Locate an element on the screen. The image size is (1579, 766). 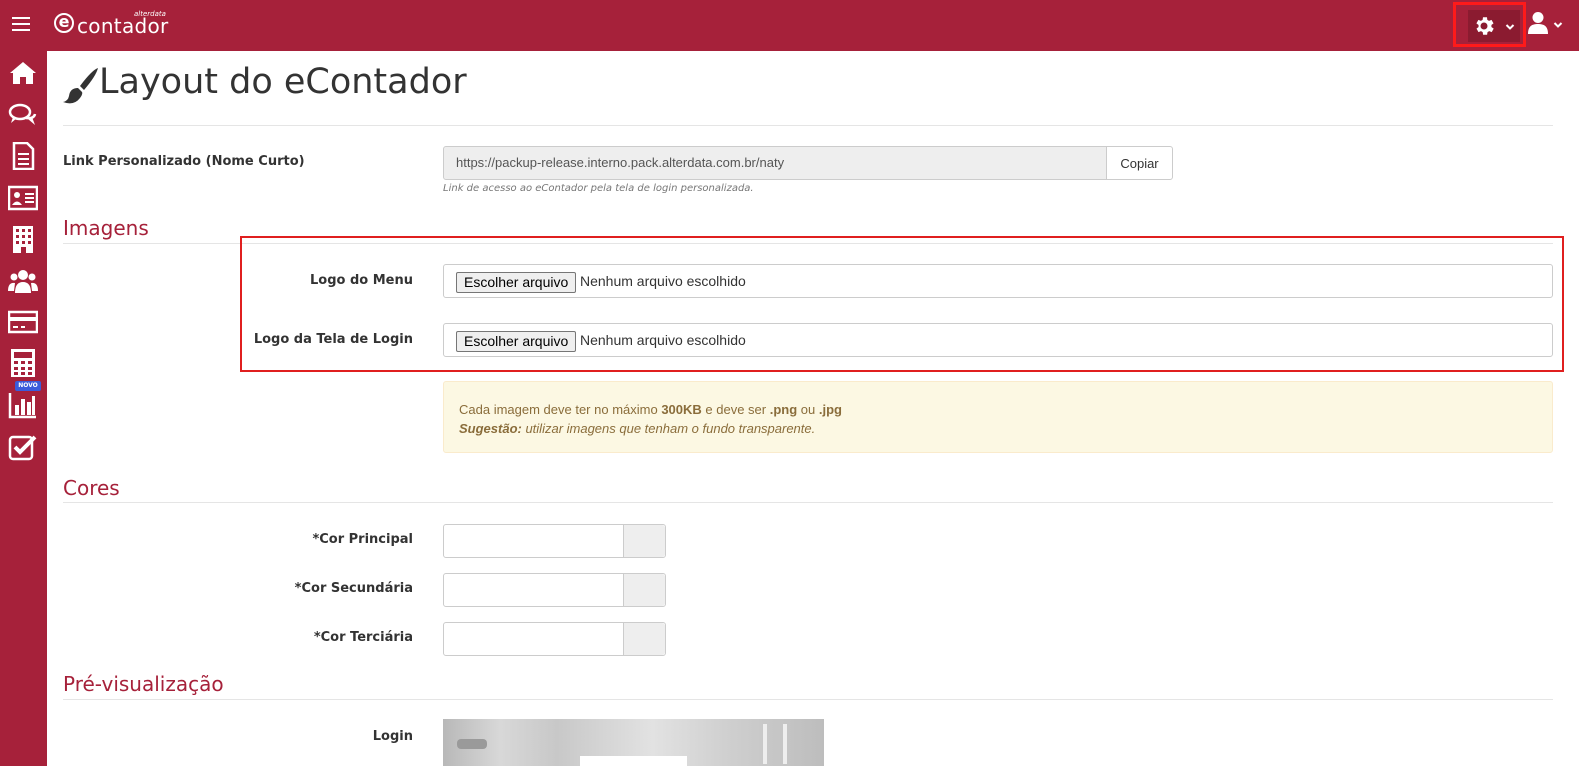
sidebar-item-home is located at coordinates (23, 73).